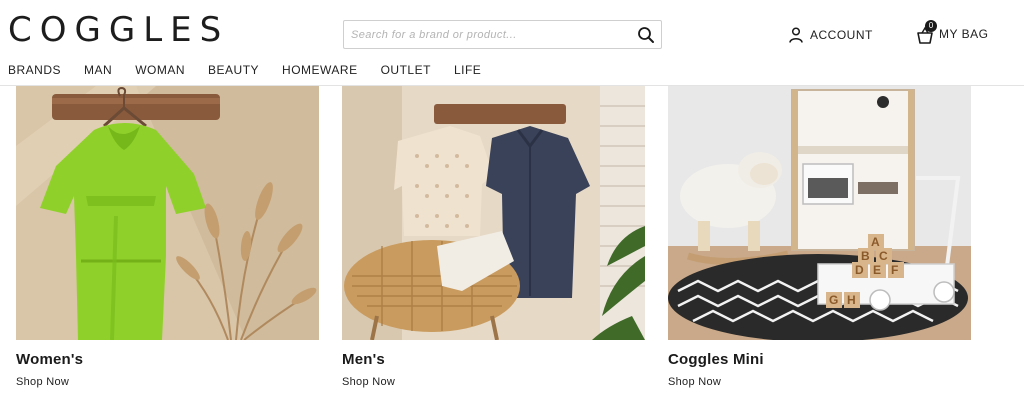  Describe the element at coordinates (363, 359) in the screenshot. I see `card-title: Men's` at that location.